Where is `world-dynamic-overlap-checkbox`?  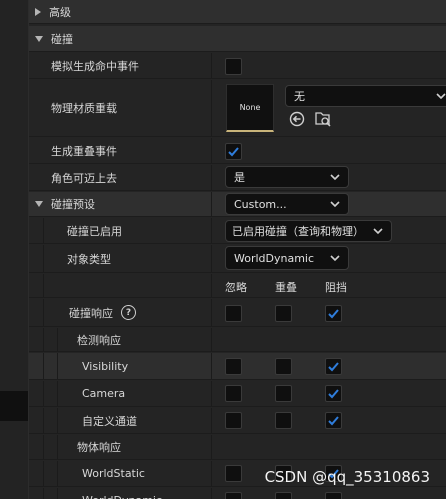
world-dynamic-overlap-checkbox is located at coordinates (283, 495).